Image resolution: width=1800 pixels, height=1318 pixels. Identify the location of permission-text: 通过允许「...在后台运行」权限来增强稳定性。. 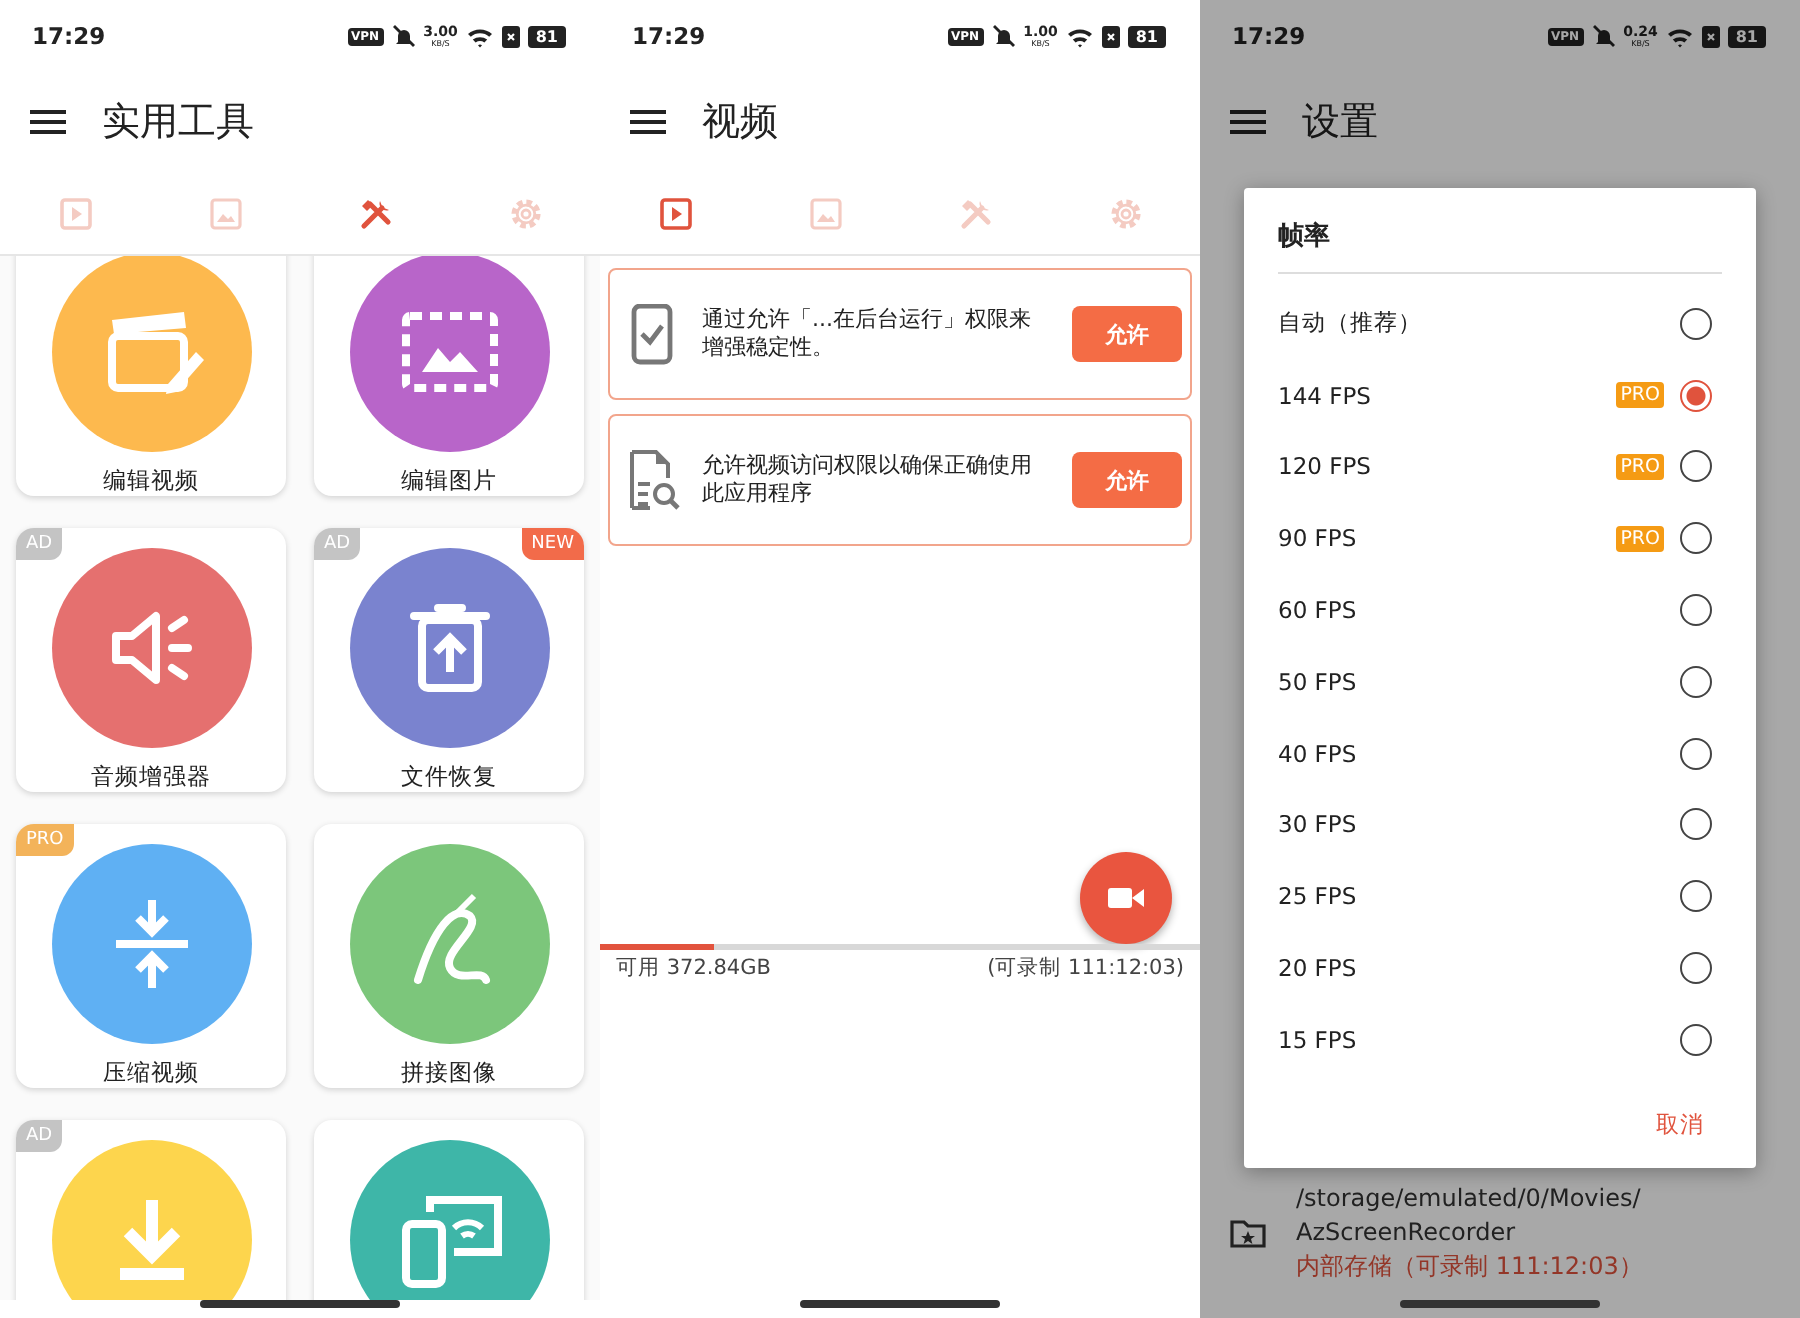
(866, 334).